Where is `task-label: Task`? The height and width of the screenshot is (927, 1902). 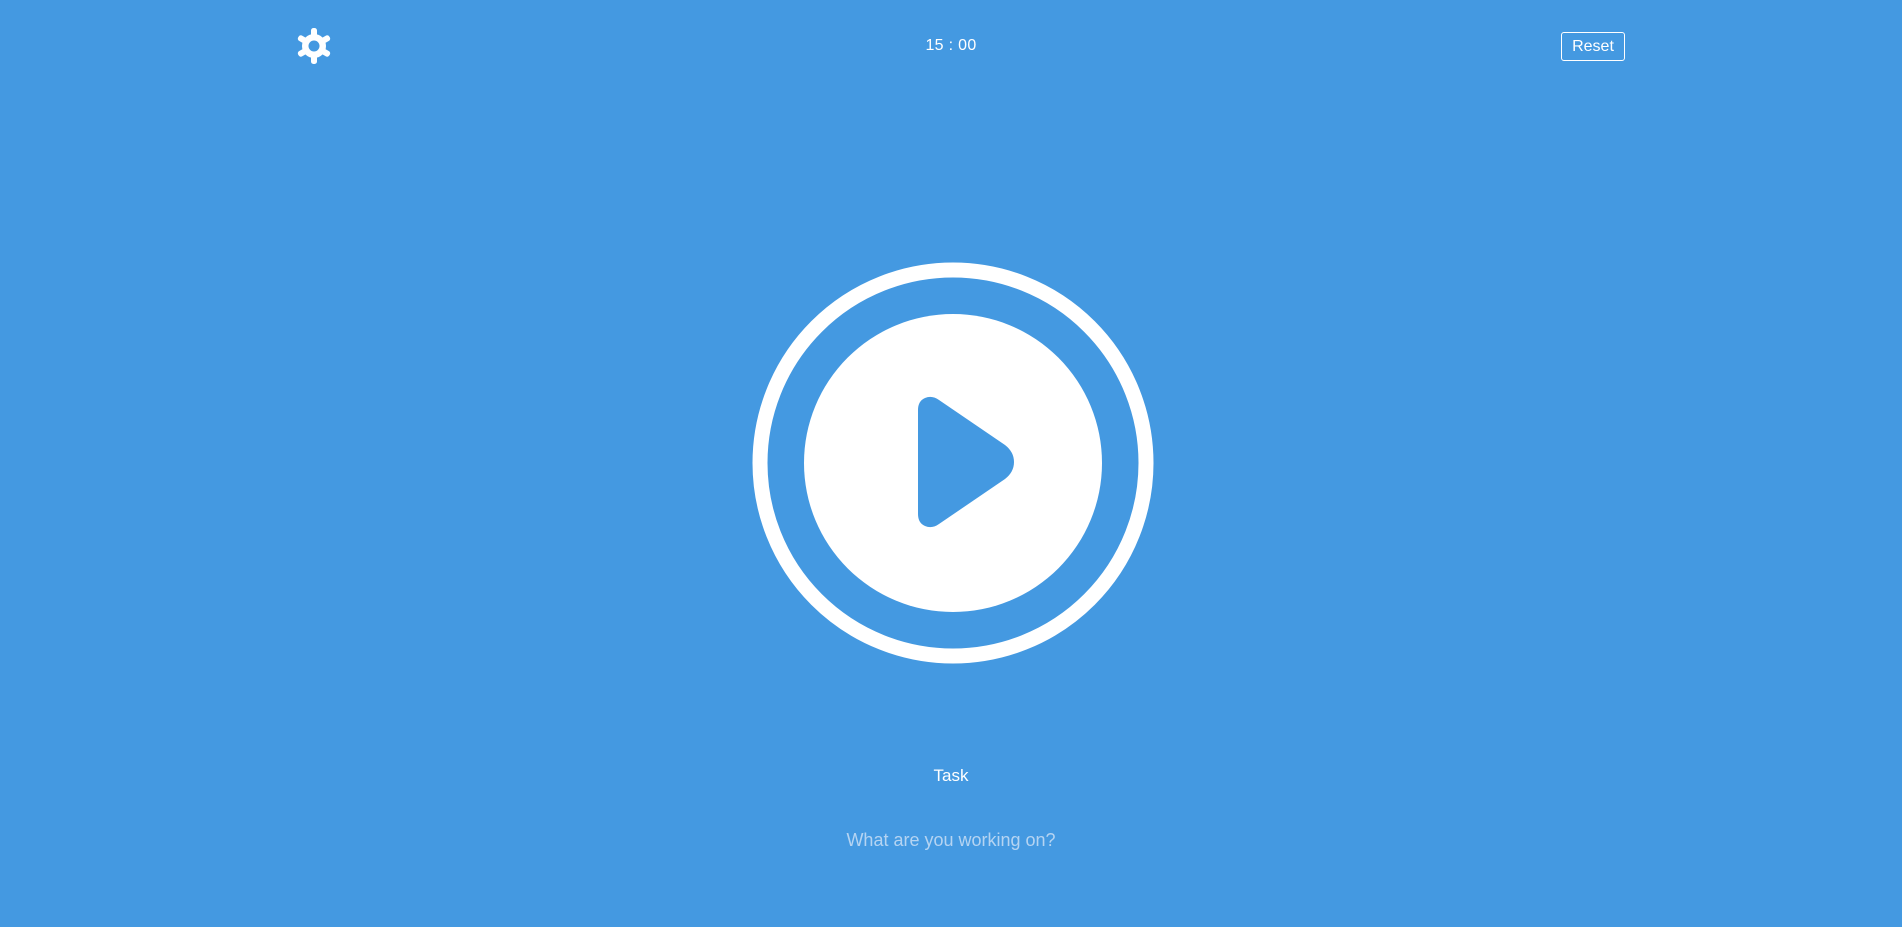
task-label: Task is located at coordinates (951, 775).